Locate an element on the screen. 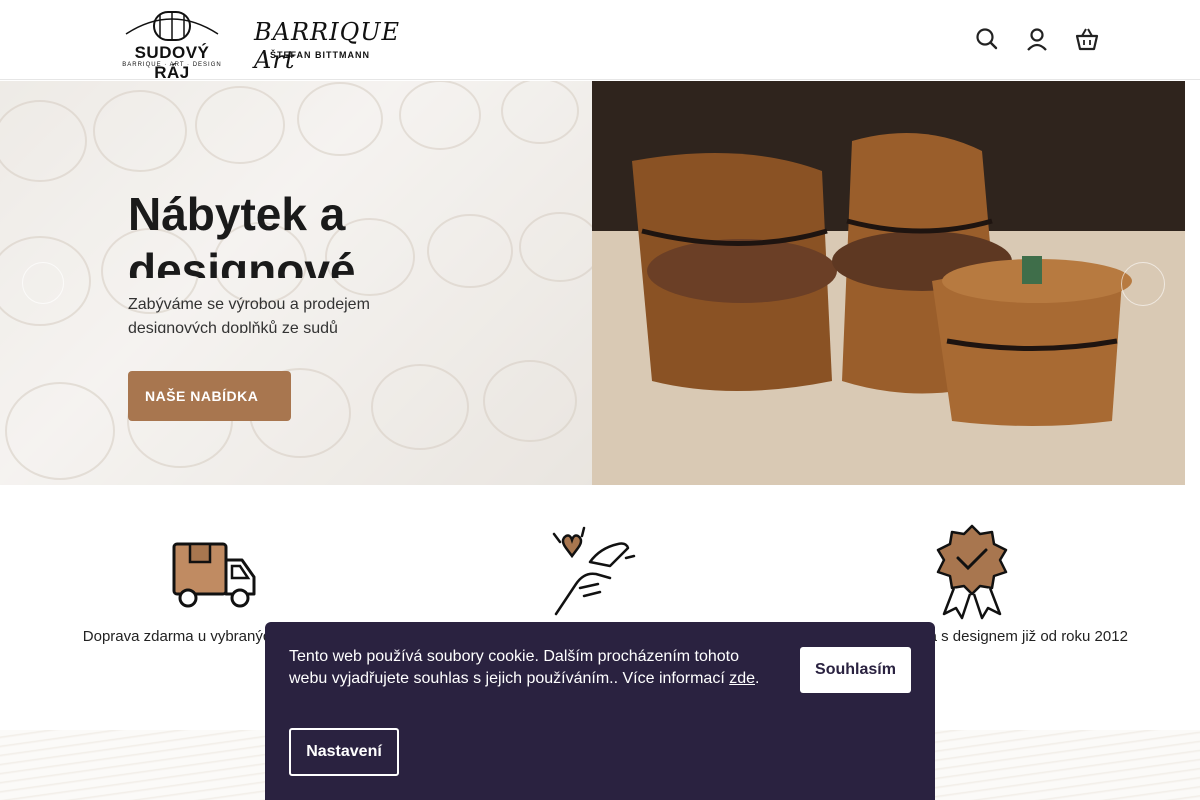 This screenshot has height=800, width=1200. feature-care is located at coordinates (590, 575).